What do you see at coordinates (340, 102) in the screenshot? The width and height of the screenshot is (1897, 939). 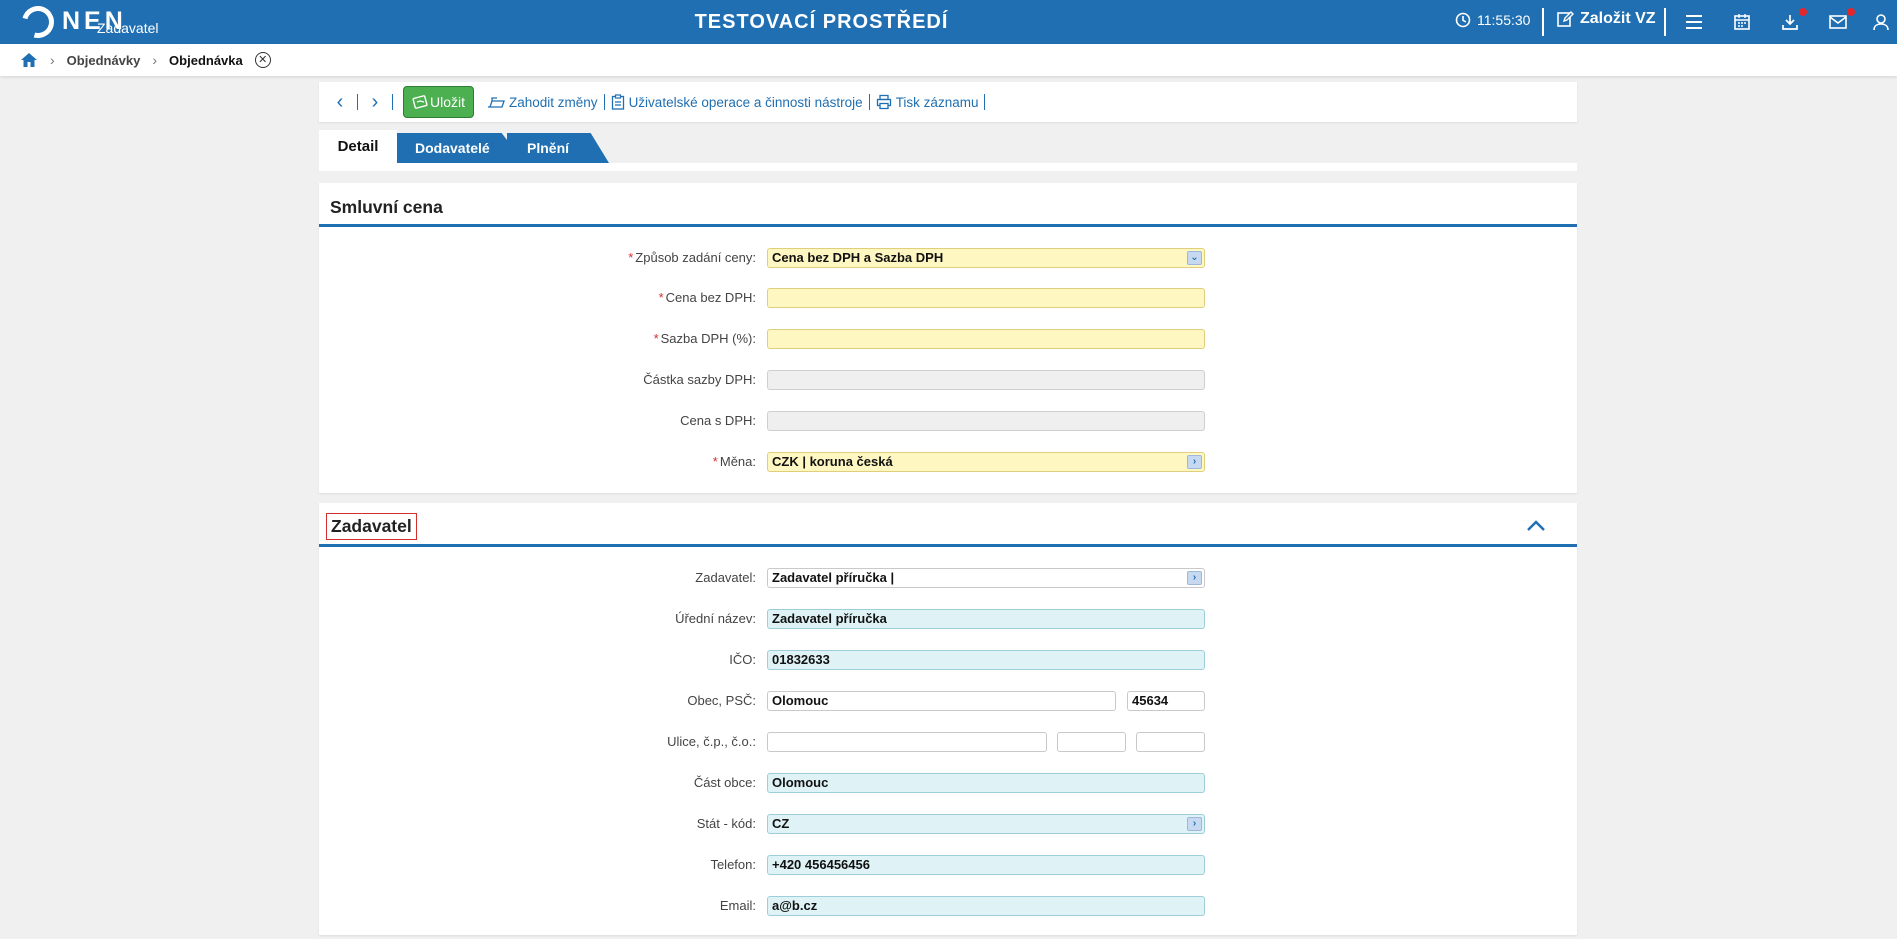 I see `previous-record-button: ‹` at bounding box center [340, 102].